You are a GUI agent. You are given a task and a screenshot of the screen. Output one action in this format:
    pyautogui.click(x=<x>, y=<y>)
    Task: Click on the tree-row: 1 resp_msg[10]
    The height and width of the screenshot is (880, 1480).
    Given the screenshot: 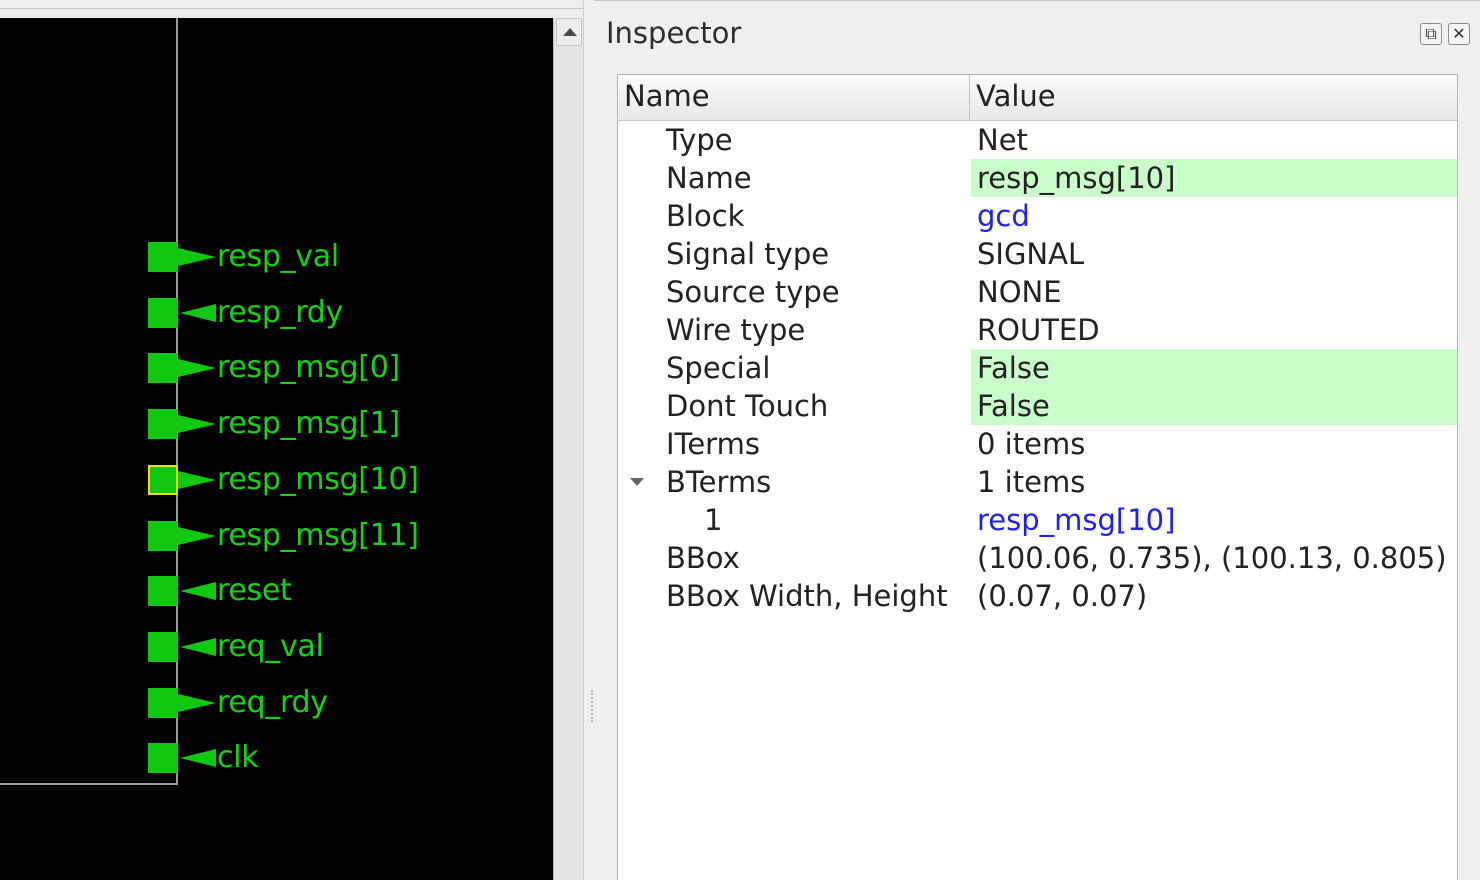 What is the action you would take?
    pyautogui.click(x=1037, y=520)
    